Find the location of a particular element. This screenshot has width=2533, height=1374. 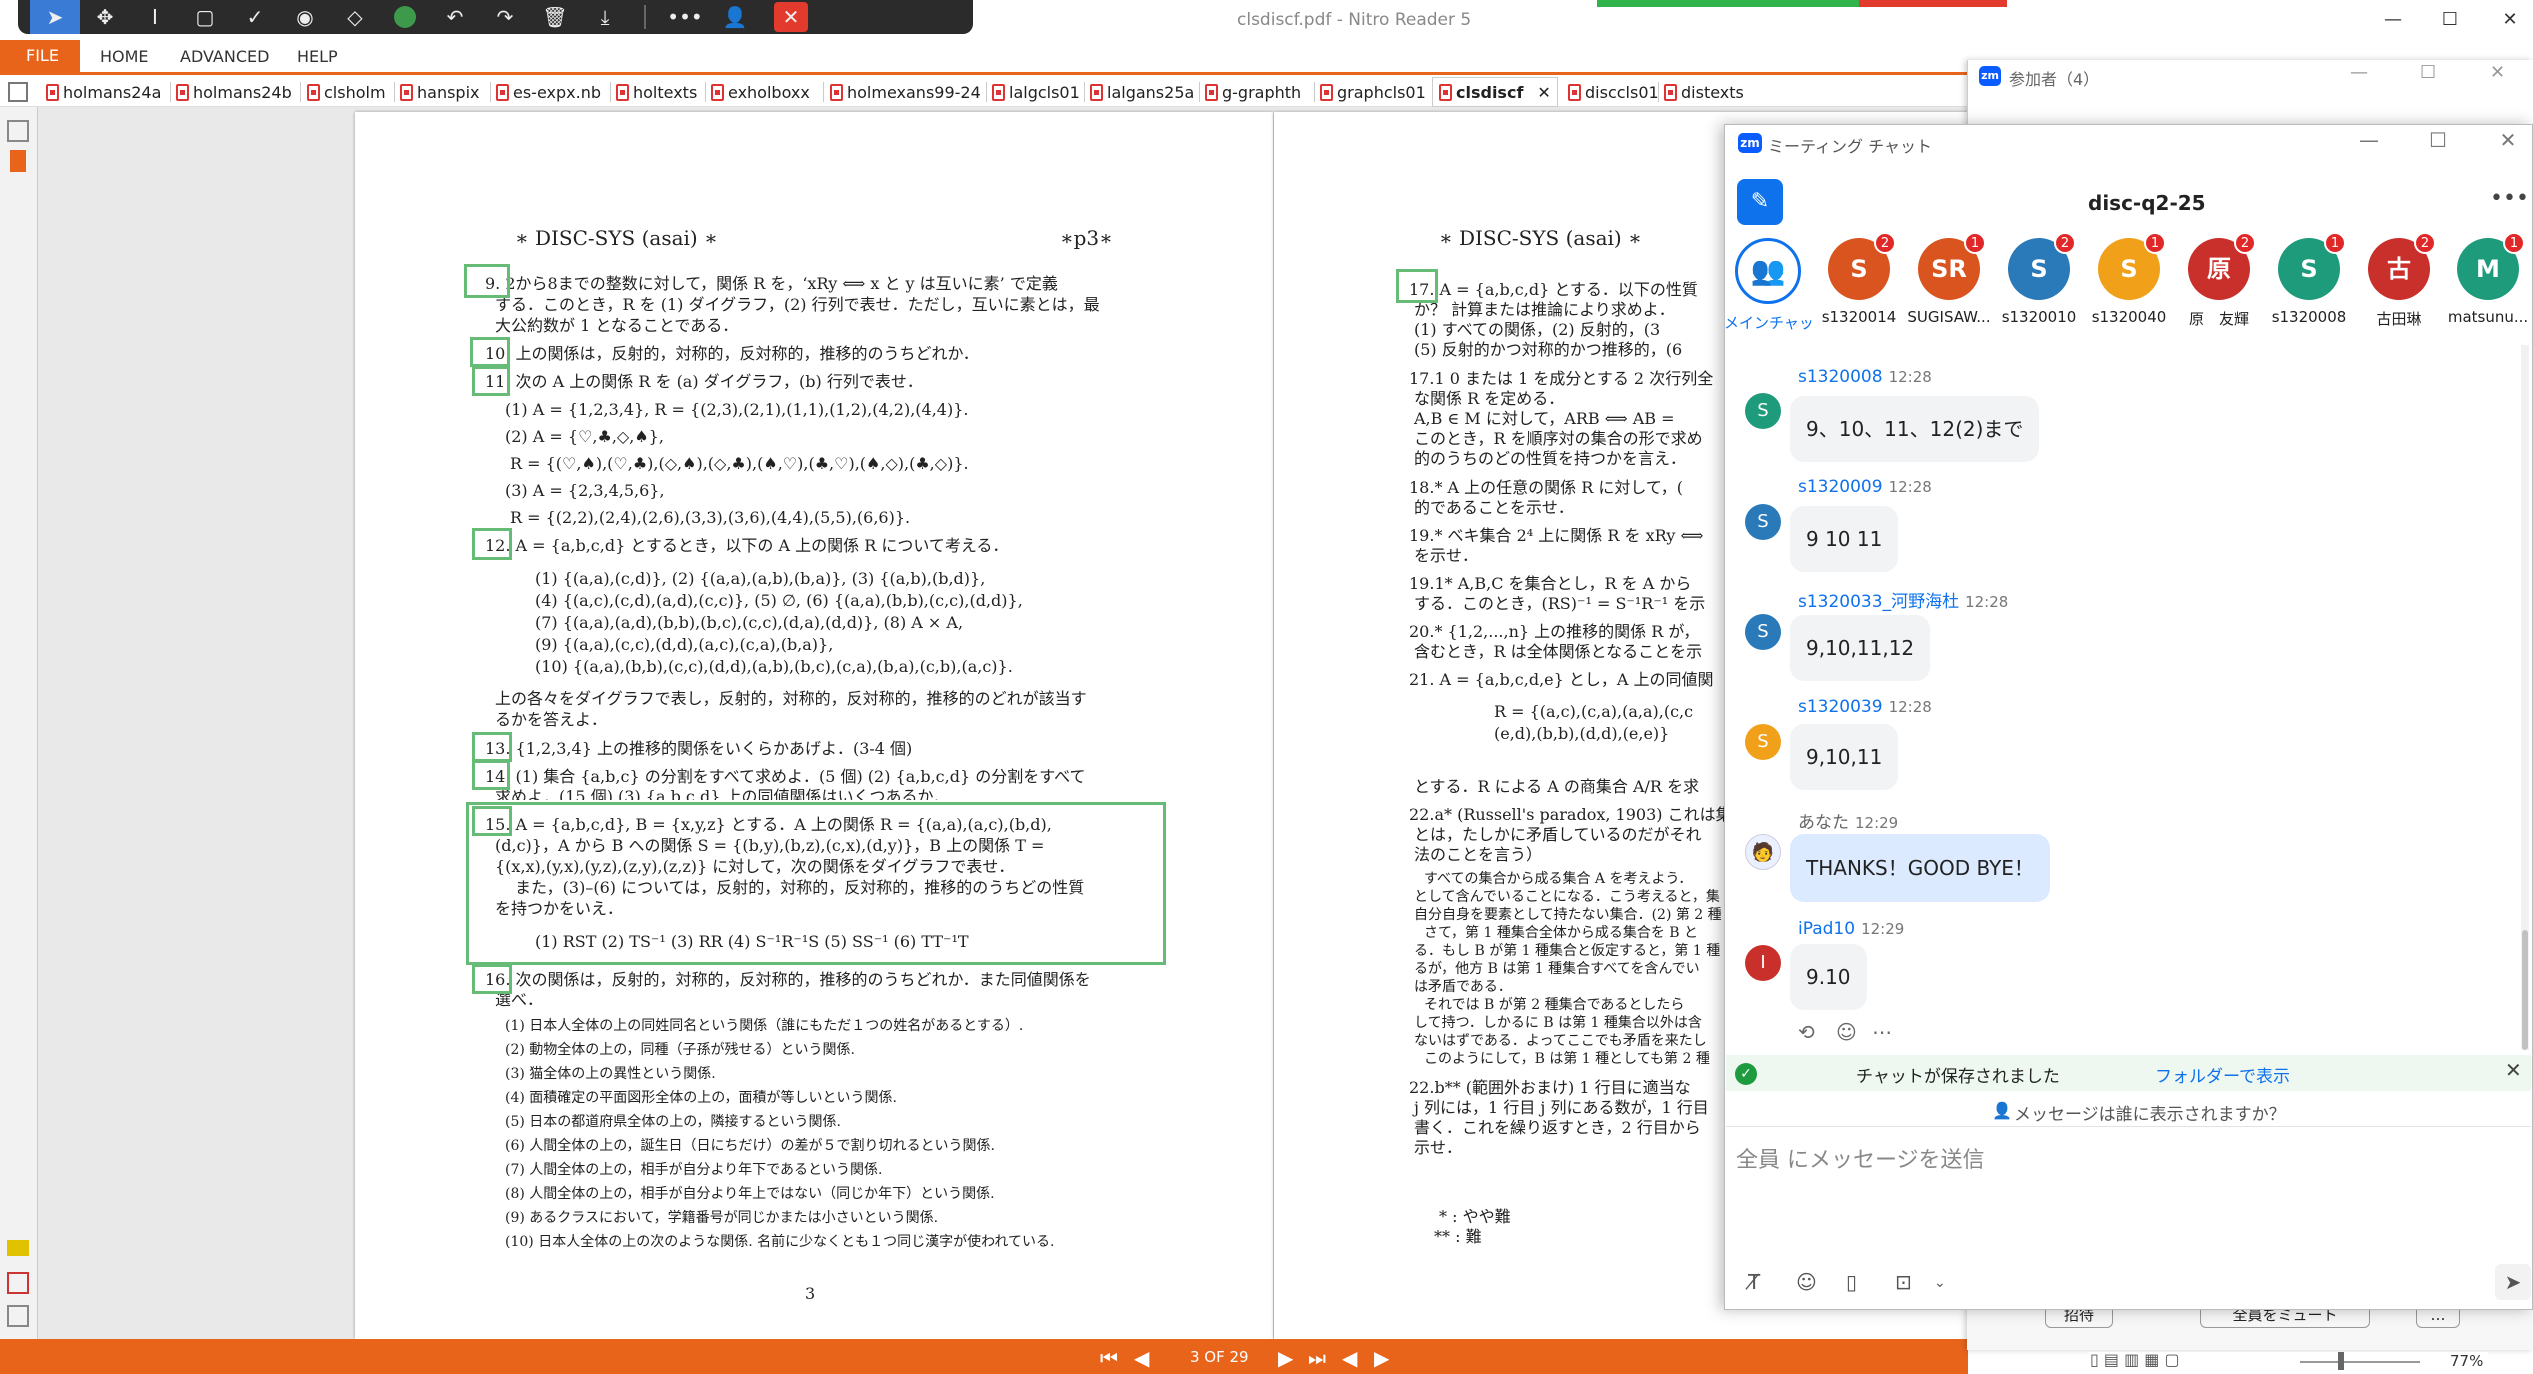

zoom-level: 77% is located at coordinates (2466, 1361).